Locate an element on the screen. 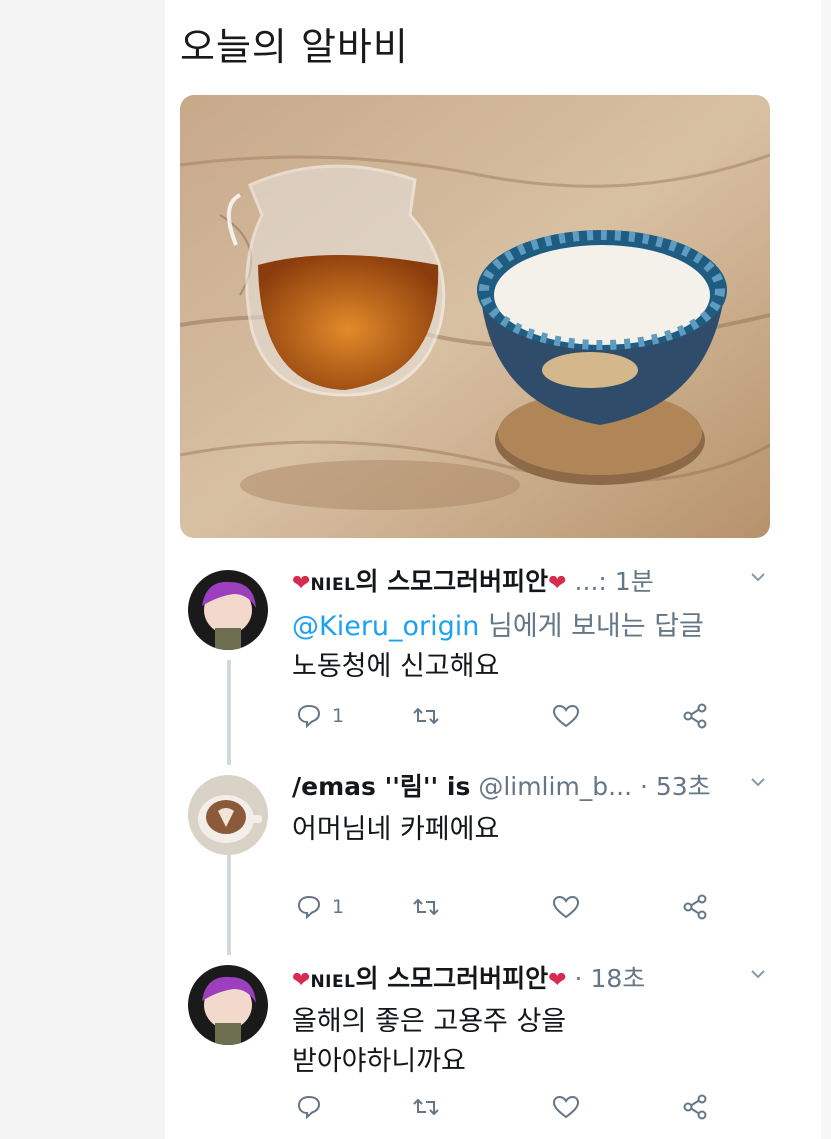 This screenshot has height=1139, width=831. reply-button is located at coordinates (314, 1107).